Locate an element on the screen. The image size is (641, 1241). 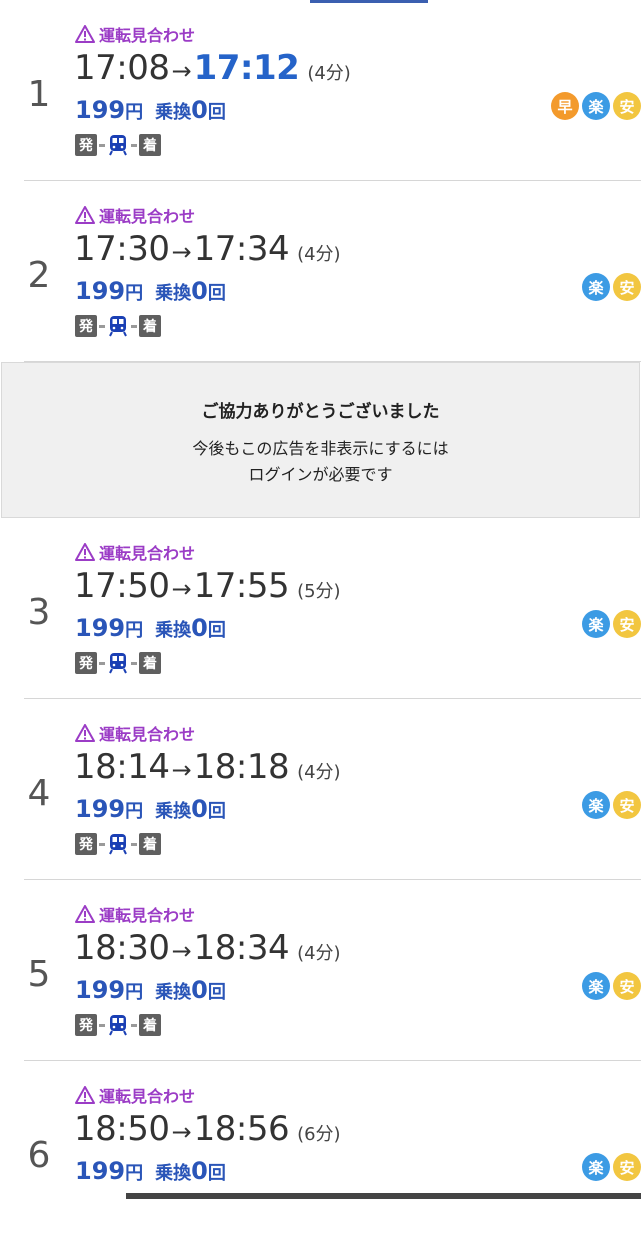
departure-time: 18:14 is located at coordinates (122, 767).